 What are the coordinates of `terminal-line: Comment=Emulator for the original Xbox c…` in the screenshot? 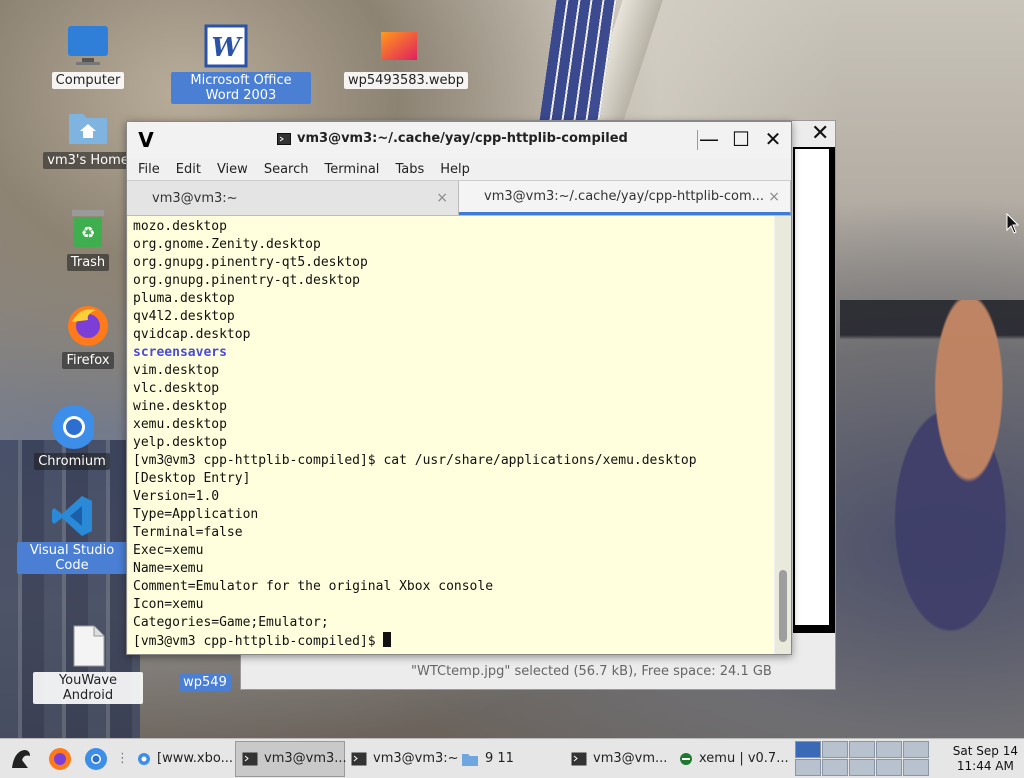 It's located at (313, 586).